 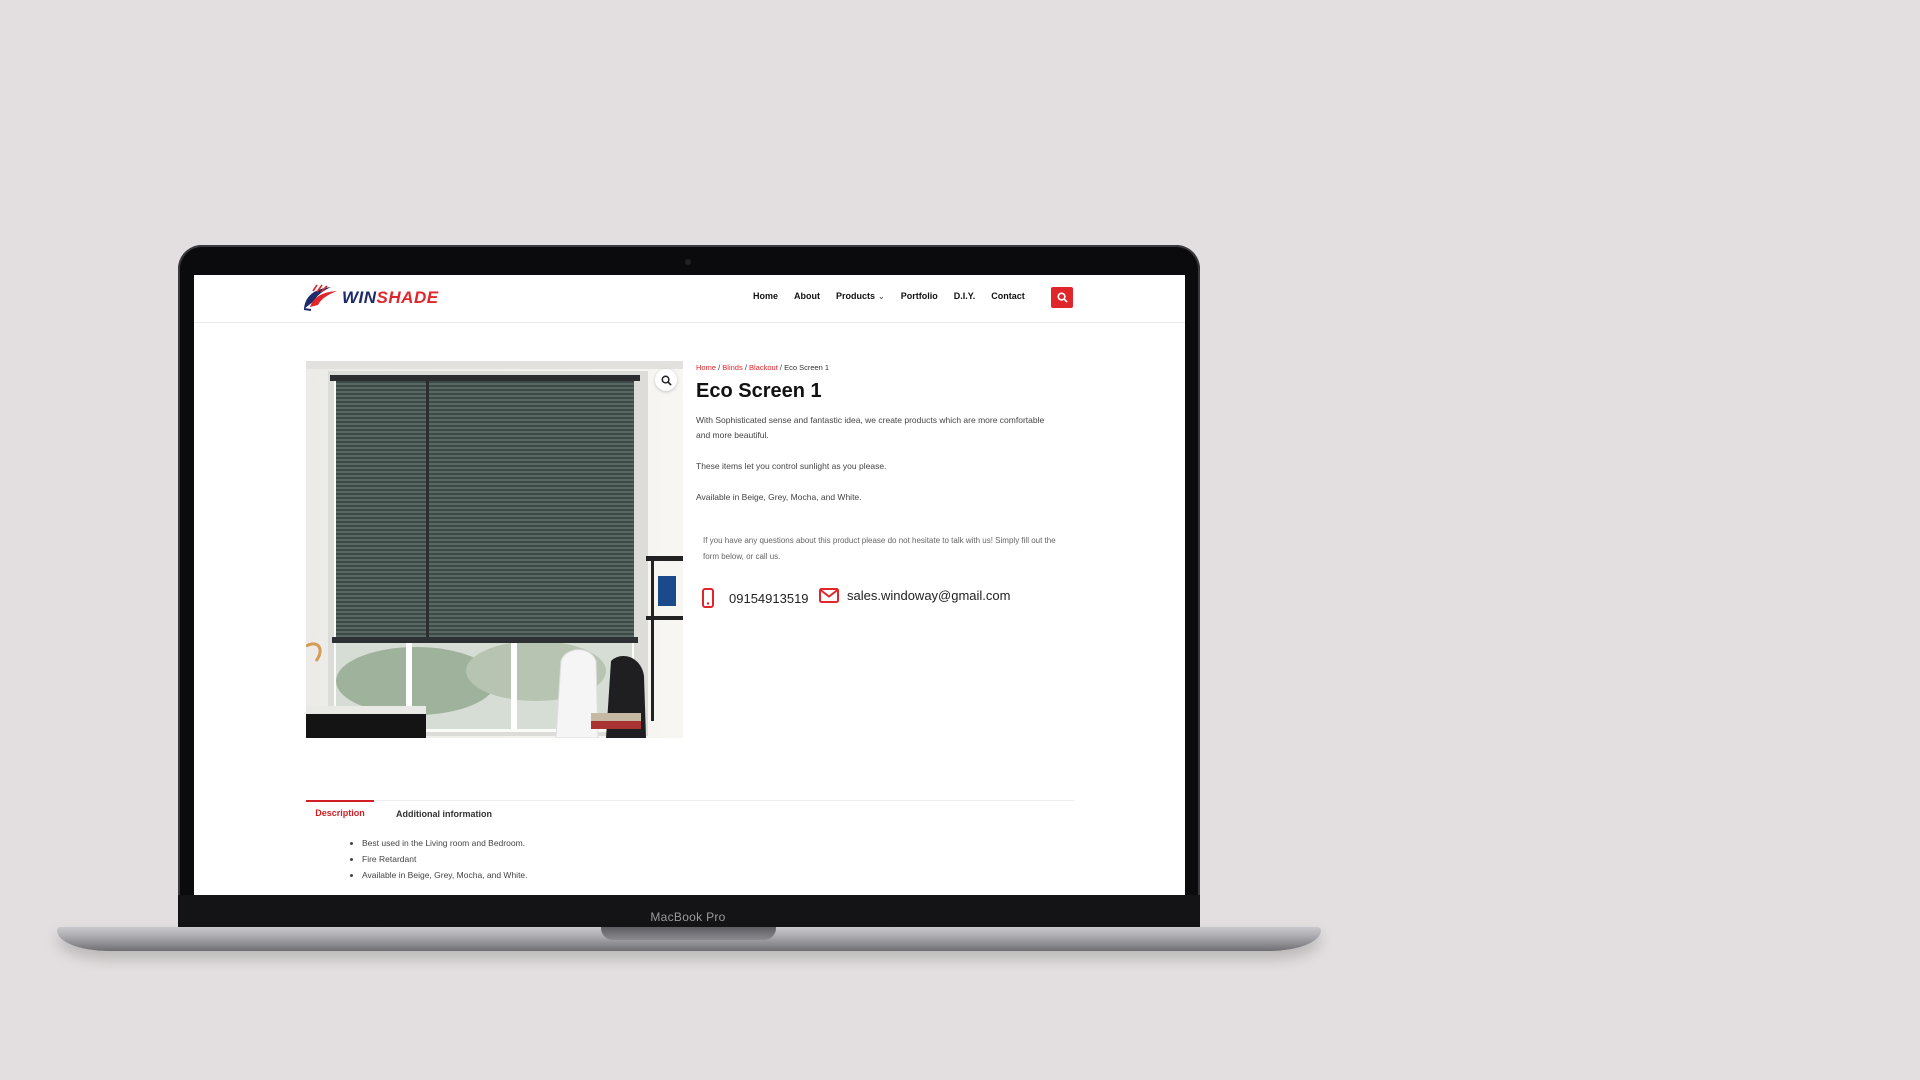 I want to click on nav-products: Products ⌄, so click(x=860, y=296).